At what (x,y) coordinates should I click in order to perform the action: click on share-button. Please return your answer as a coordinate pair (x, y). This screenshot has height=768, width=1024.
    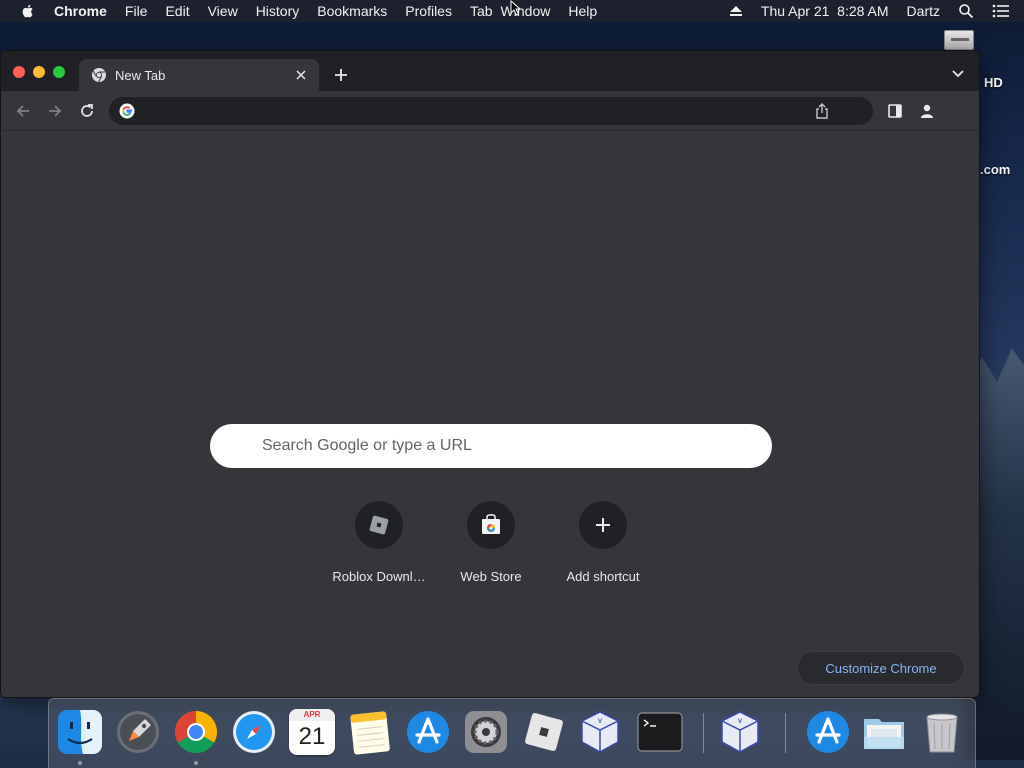
    Looking at the image, I should click on (822, 111).